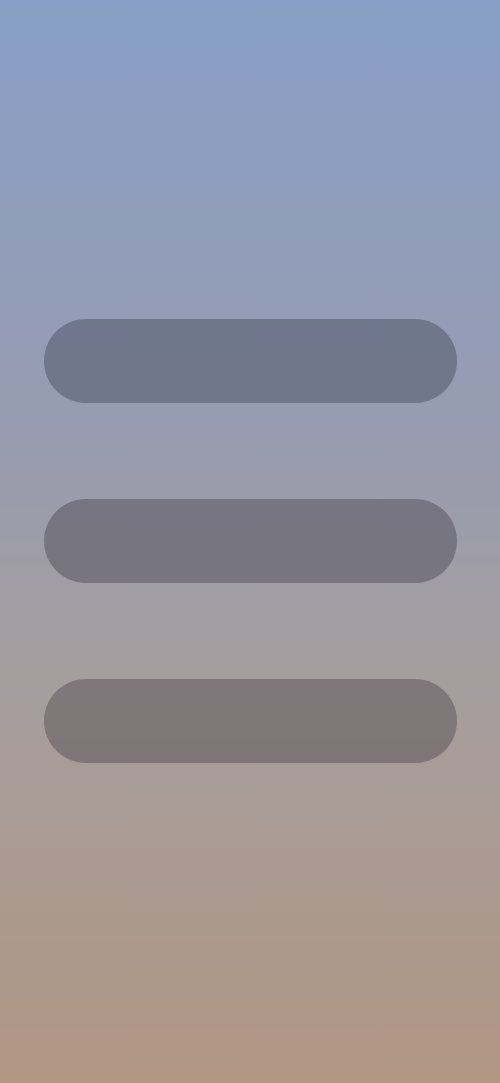 The width and height of the screenshot is (500, 1083). Describe the element at coordinates (250, 721) in the screenshot. I see `menu-option-3-button` at that location.